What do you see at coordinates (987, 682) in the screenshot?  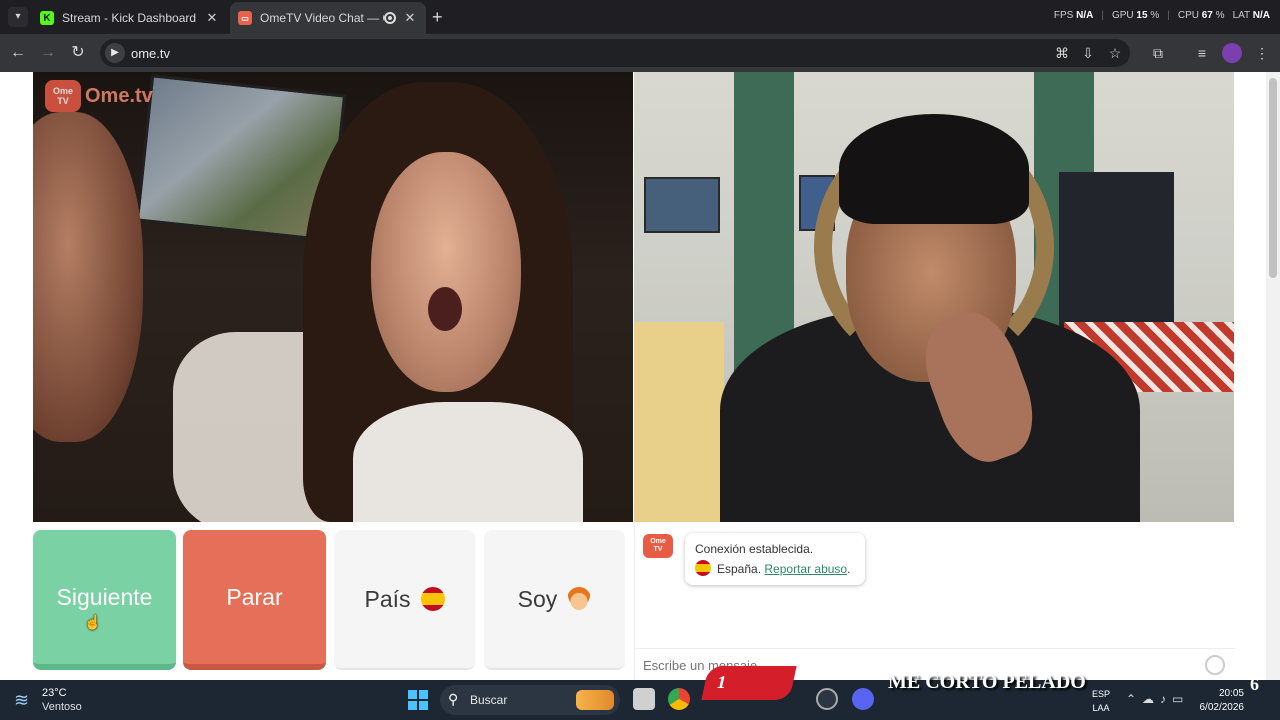 I see `stream-banner-text: ME CORTO PELADO` at bounding box center [987, 682].